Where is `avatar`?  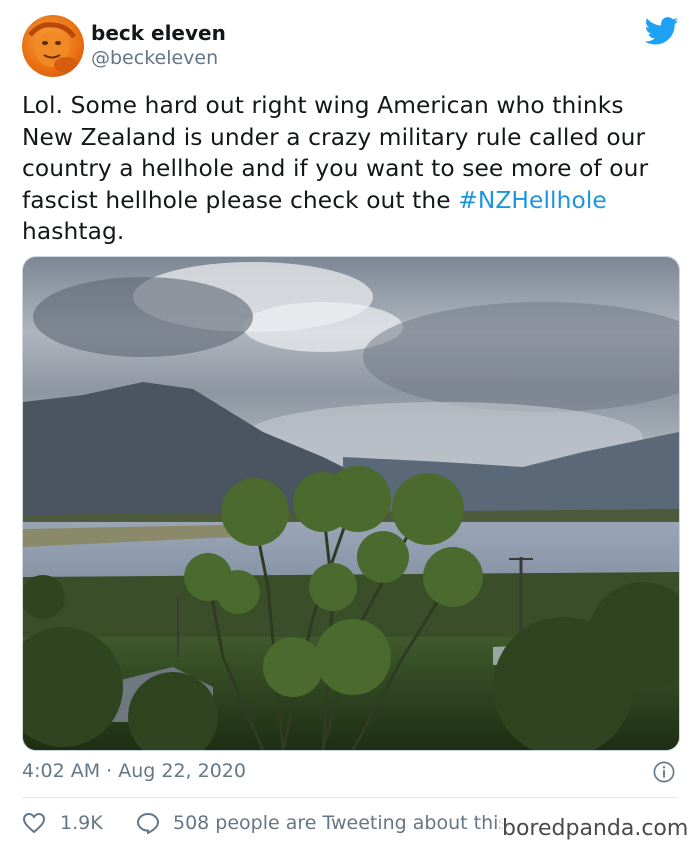
avatar is located at coordinates (53, 46).